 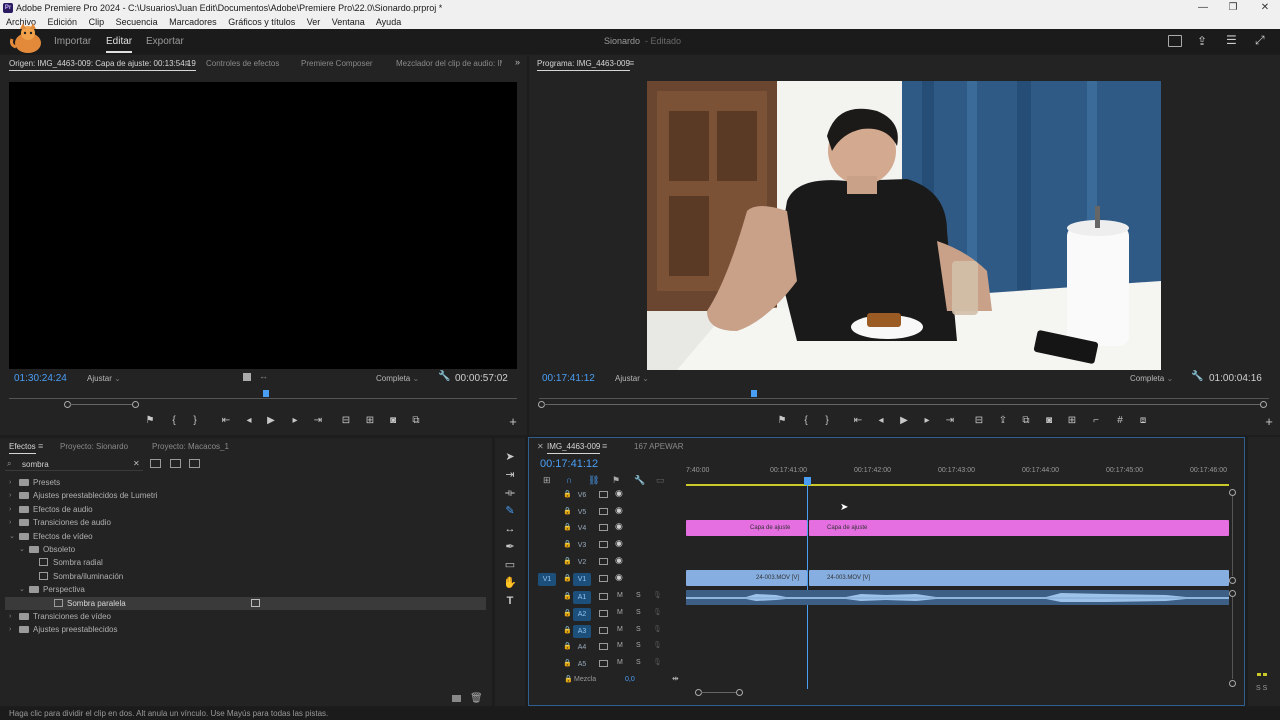 What do you see at coordinates (582, 512) in the screenshot?
I see `track-target-button: V5` at bounding box center [582, 512].